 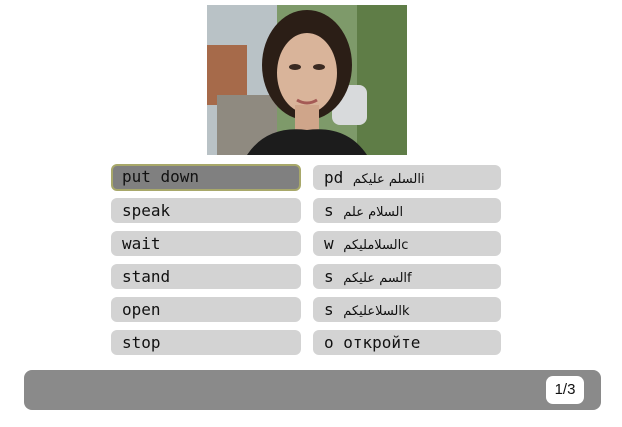 I want to click on answer-text: السلامليكمc, so click(x=376, y=245).